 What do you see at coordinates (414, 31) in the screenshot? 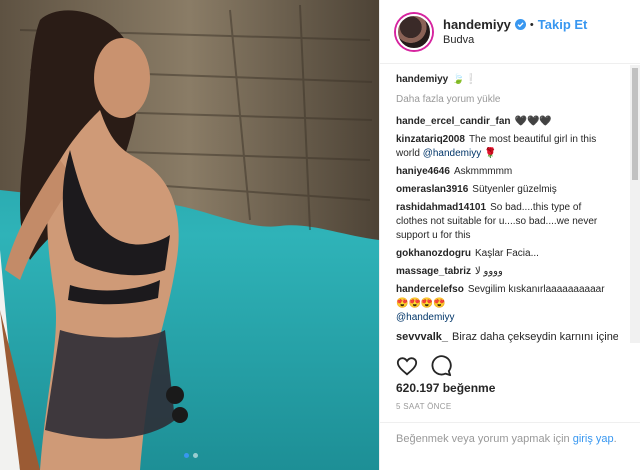
I see `avatar` at bounding box center [414, 31].